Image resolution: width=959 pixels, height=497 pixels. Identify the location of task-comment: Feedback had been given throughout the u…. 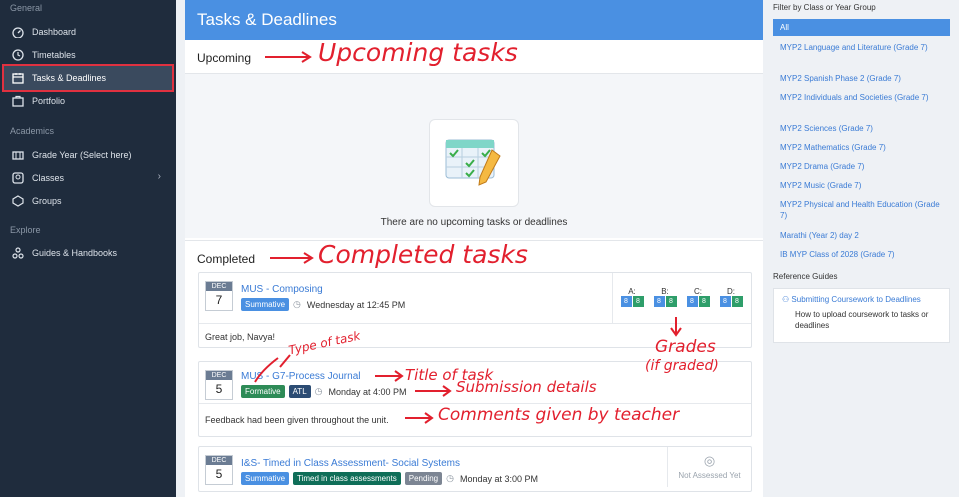
(297, 420).